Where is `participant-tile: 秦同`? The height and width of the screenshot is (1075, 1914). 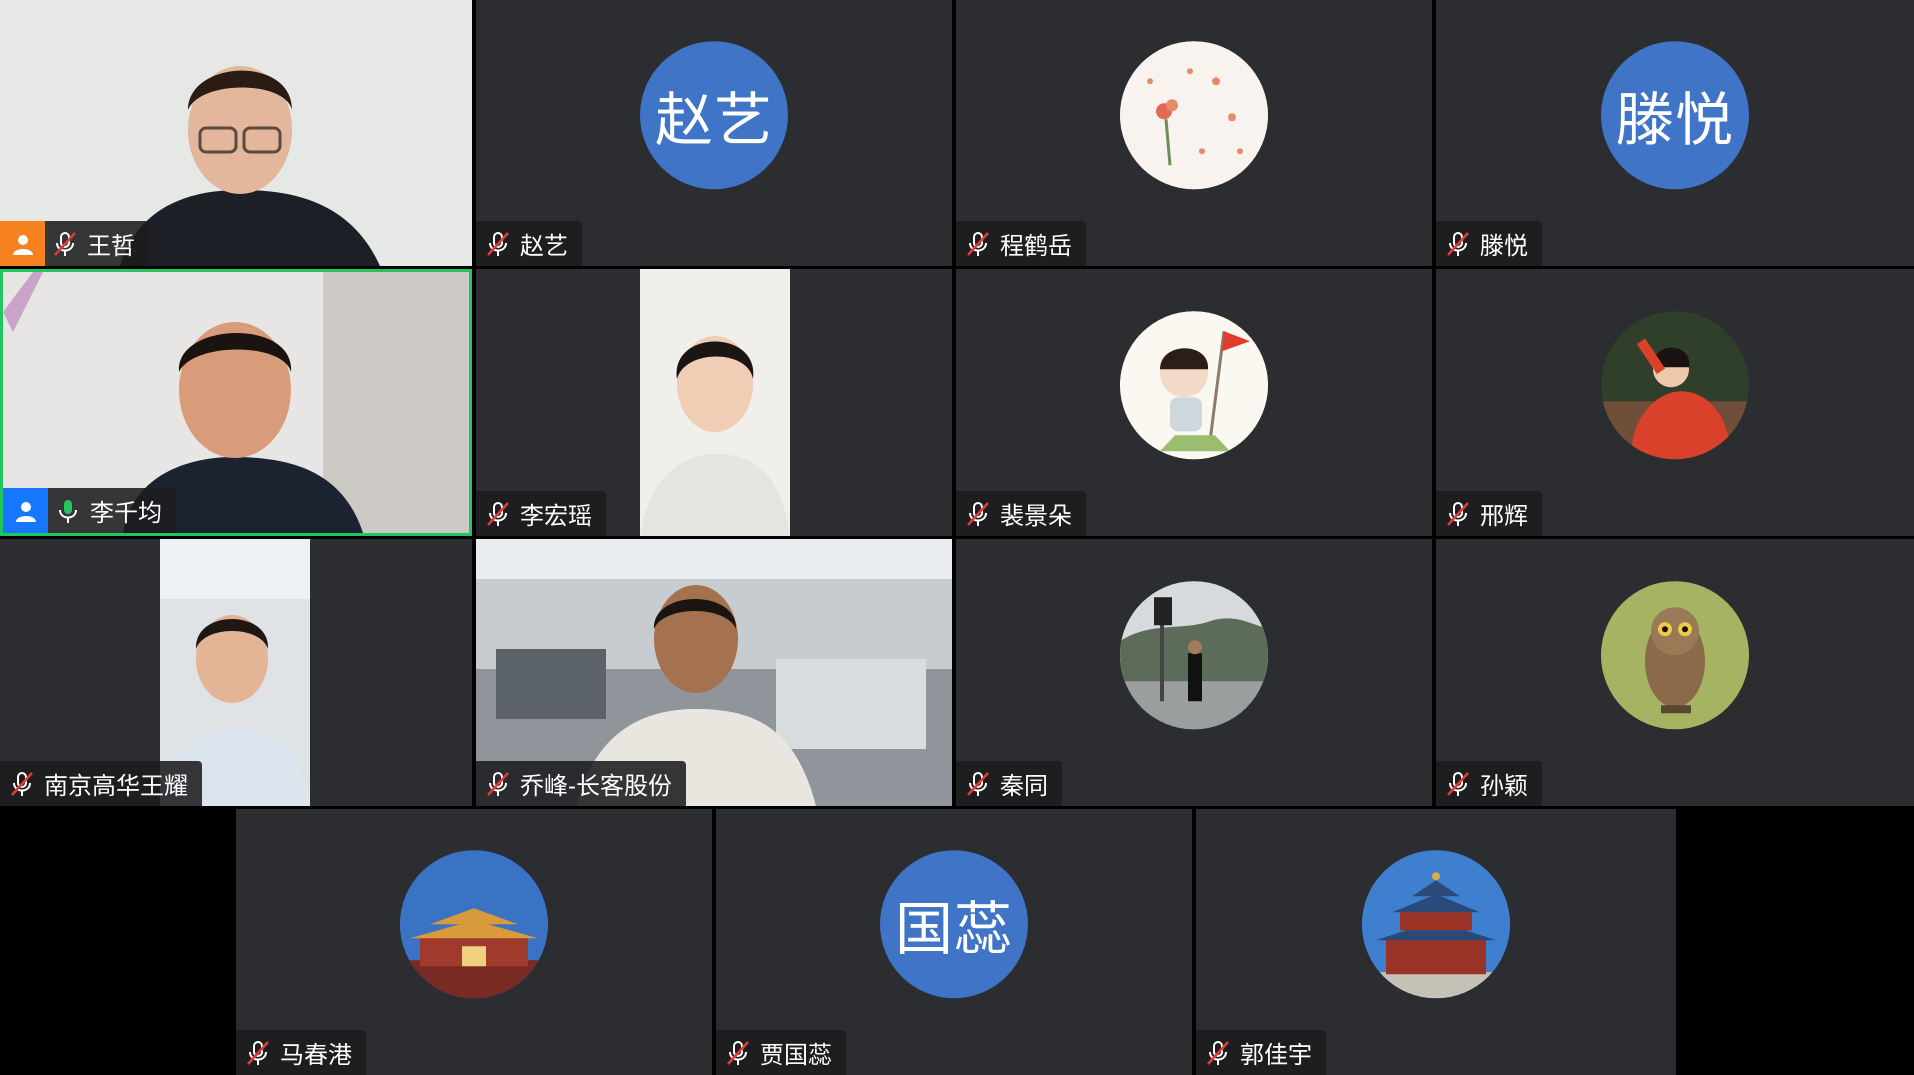 participant-tile: 秦同 is located at coordinates (1194, 672).